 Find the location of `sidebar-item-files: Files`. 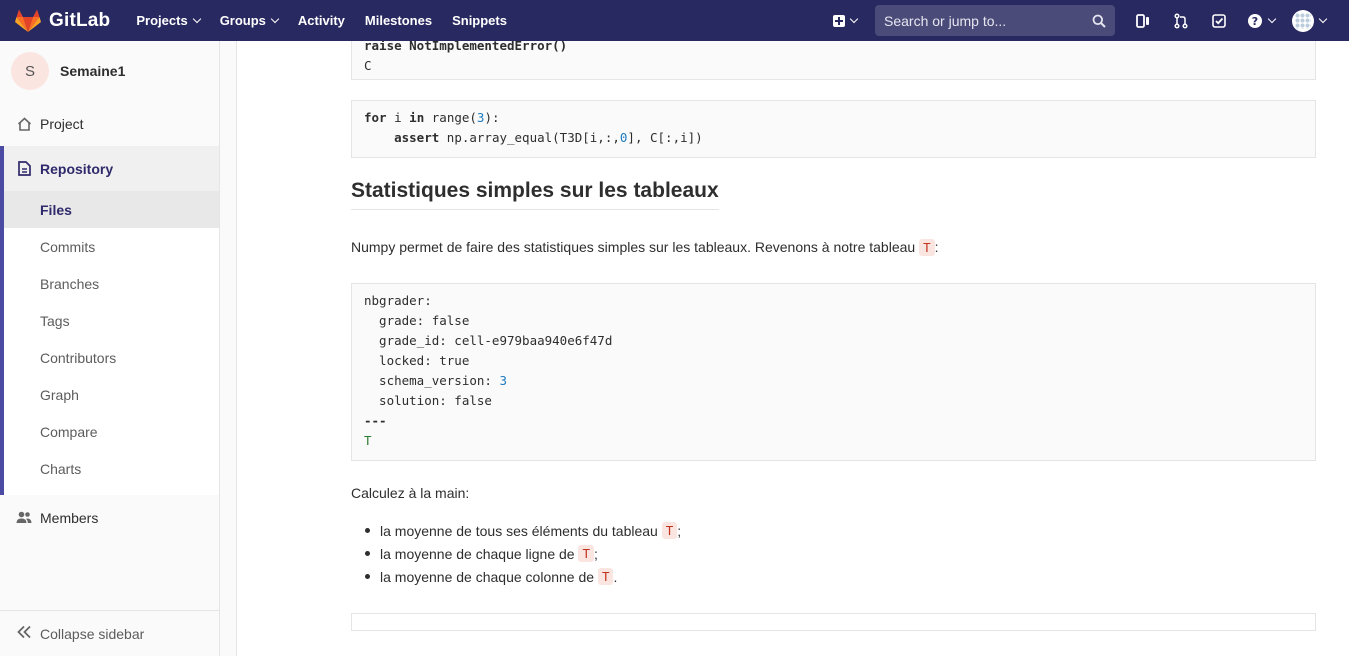

sidebar-item-files: Files is located at coordinates (111, 209).